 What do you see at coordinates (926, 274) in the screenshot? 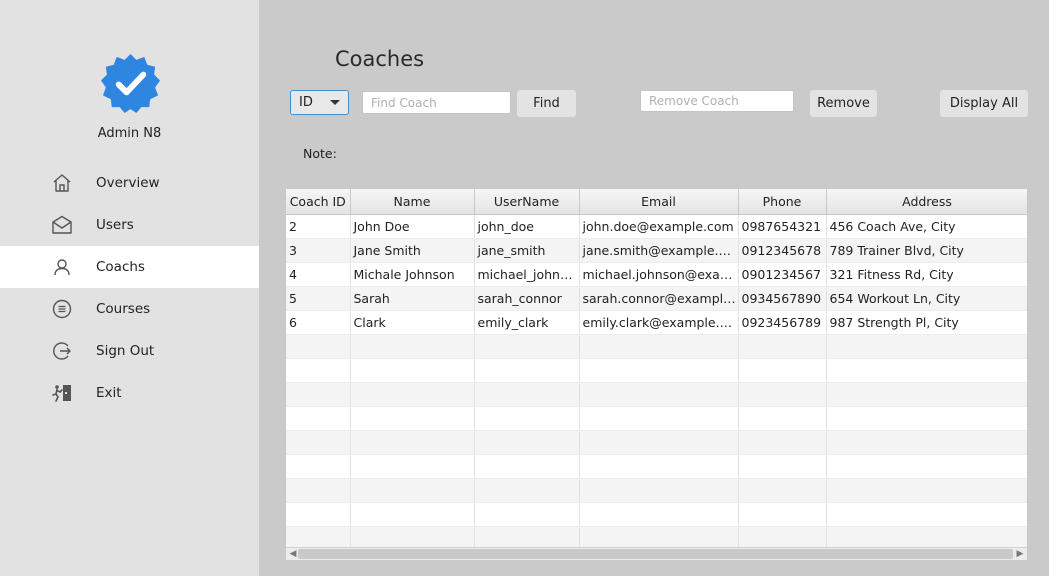
I see `cell-address: 321 Fitness Rd, City` at bounding box center [926, 274].